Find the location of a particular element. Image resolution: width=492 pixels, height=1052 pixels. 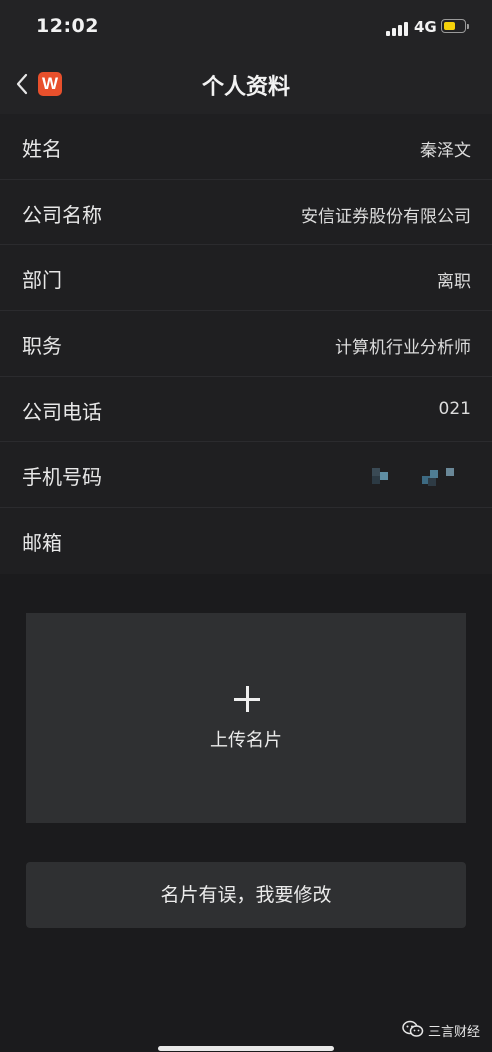

row-label: 邮箱 is located at coordinates (42, 543).